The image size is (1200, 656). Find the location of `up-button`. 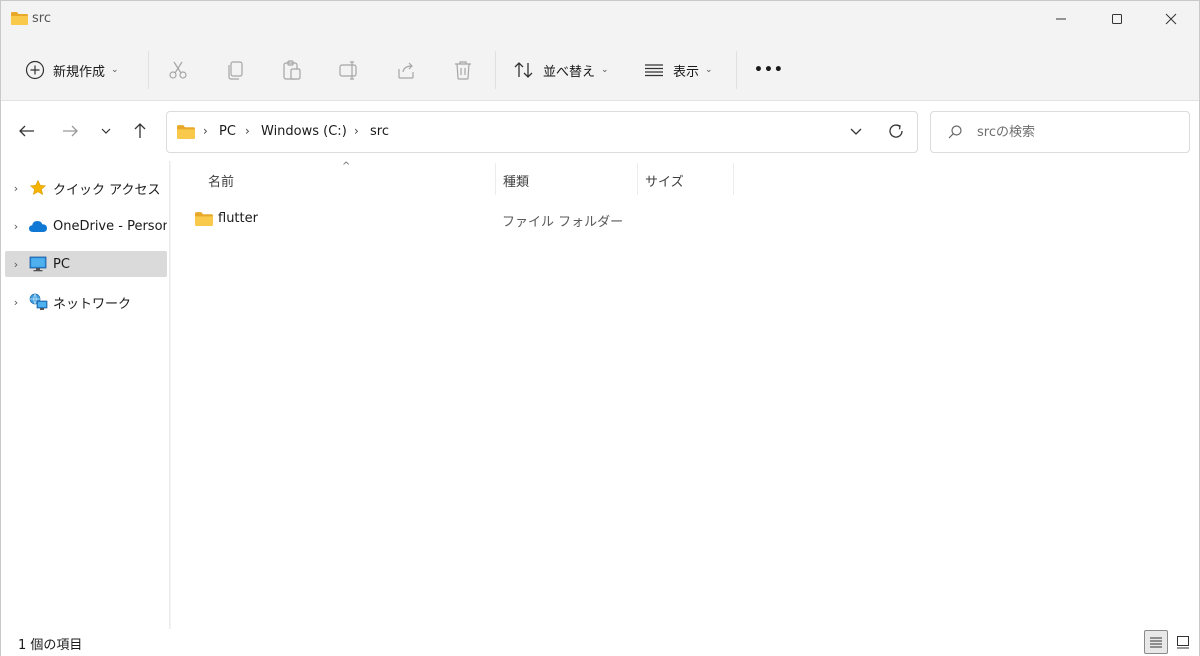

up-button is located at coordinates (140, 131).